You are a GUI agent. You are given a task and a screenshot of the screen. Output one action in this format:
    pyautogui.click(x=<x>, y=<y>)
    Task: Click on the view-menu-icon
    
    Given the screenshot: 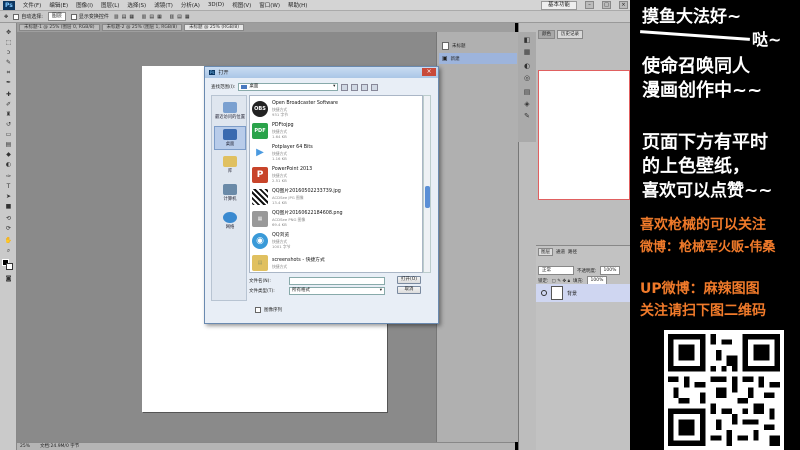 What is the action you would take?
    pyautogui.click(x=375, y=87)
    